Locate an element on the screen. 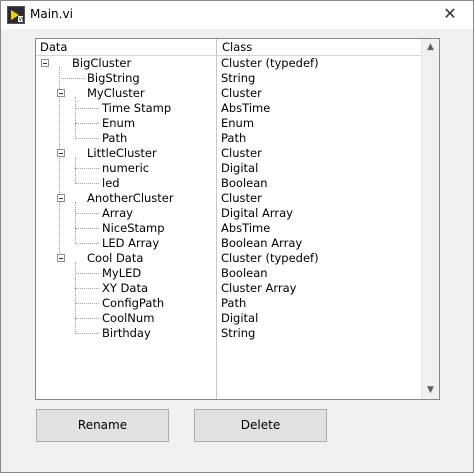  tree-row-configpath: ConfigPath Path is located at coordinates (229, 303).